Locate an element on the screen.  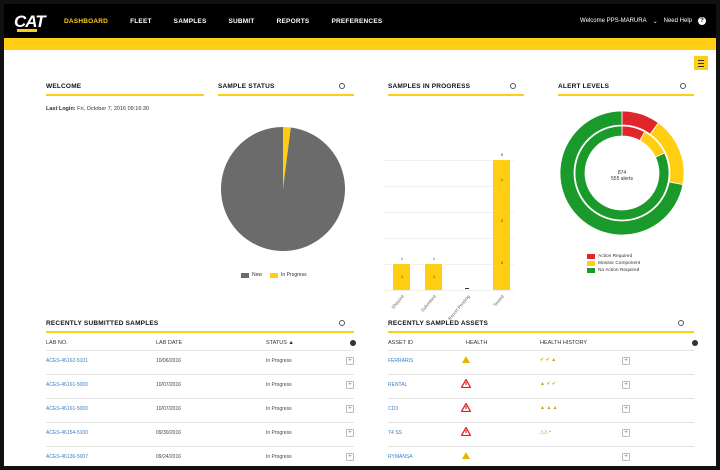
nav-submit: SUBMIT is located at coordinates (241, 21).